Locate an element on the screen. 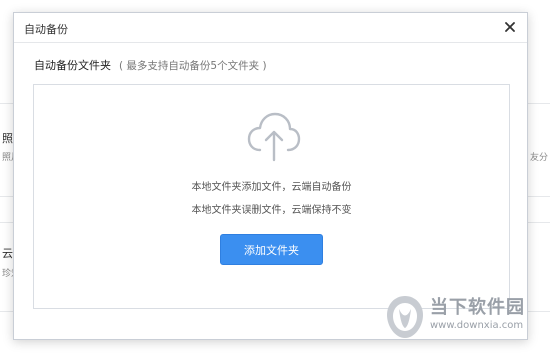  dialog-header: 自动备份 is located at coordinates (270, 28).